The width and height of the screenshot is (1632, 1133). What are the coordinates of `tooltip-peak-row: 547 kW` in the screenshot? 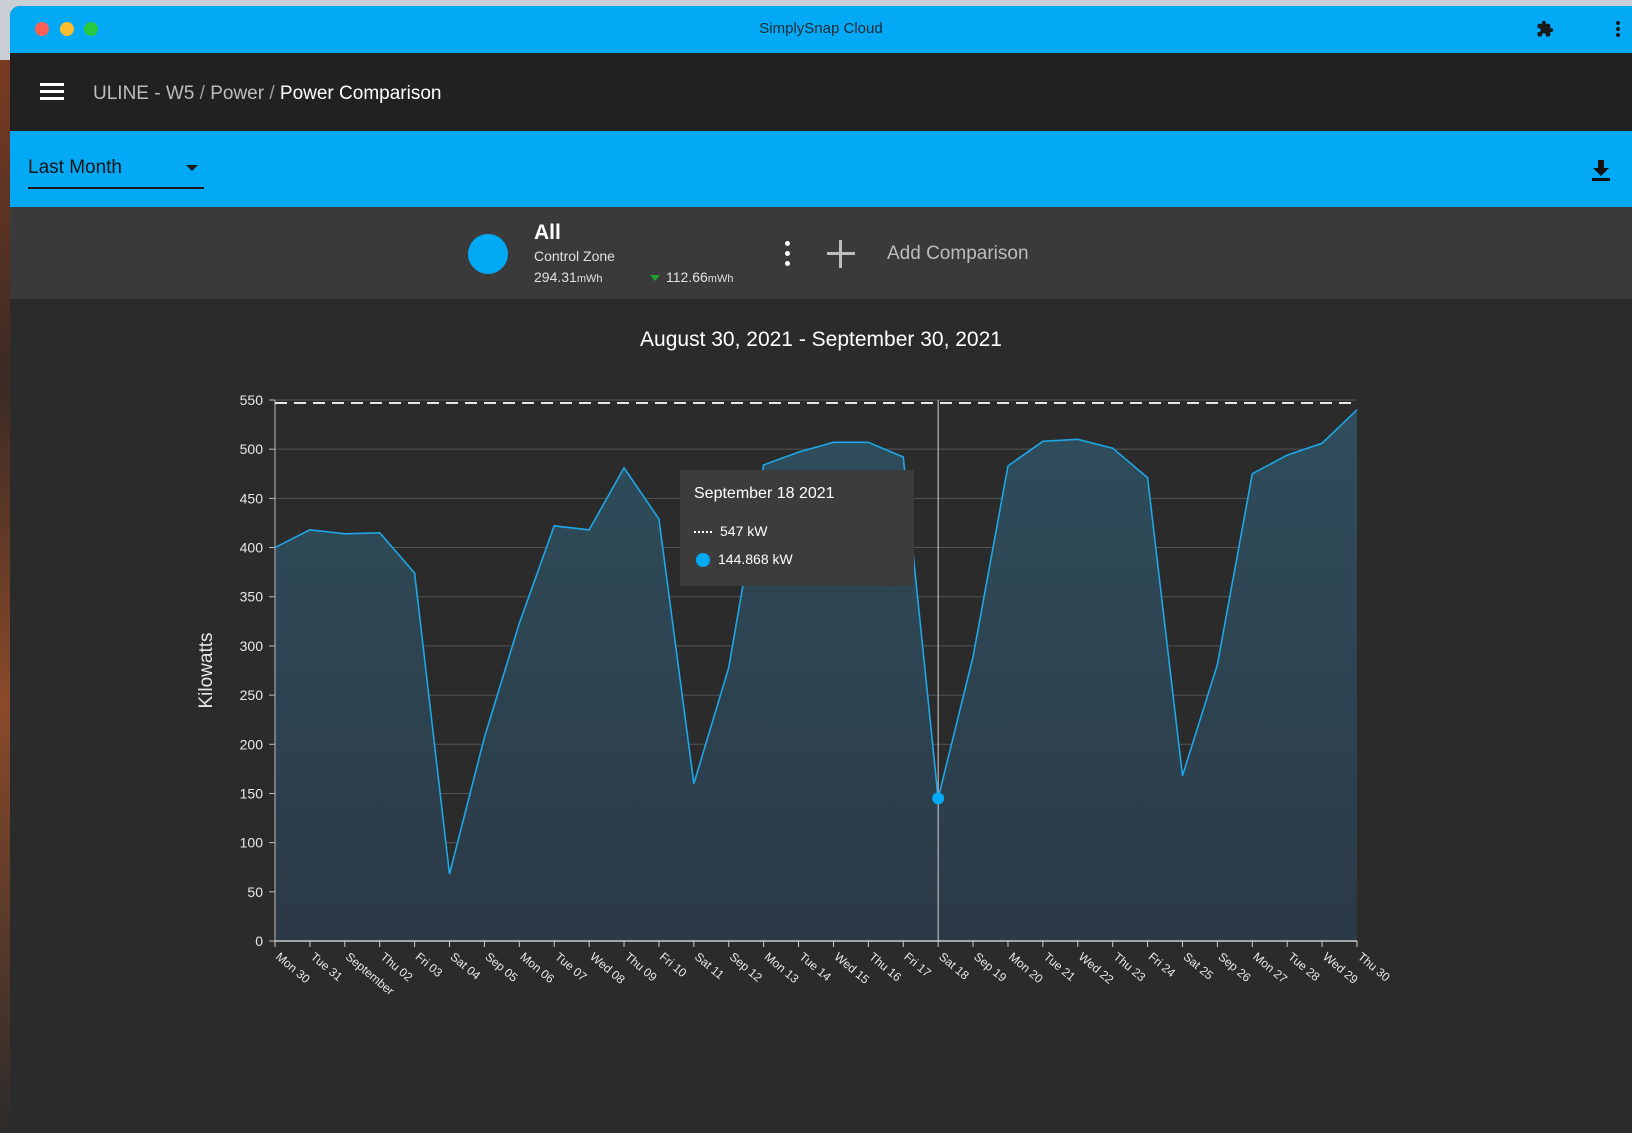 It's located at (730, 531).